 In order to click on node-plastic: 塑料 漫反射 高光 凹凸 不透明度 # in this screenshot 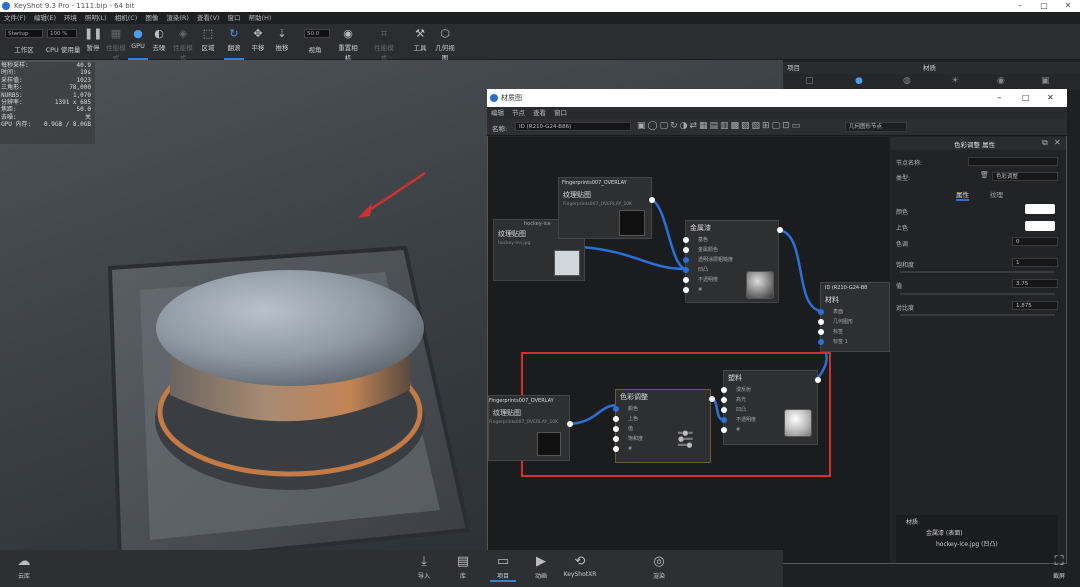, I will do `click(771, 407)`.